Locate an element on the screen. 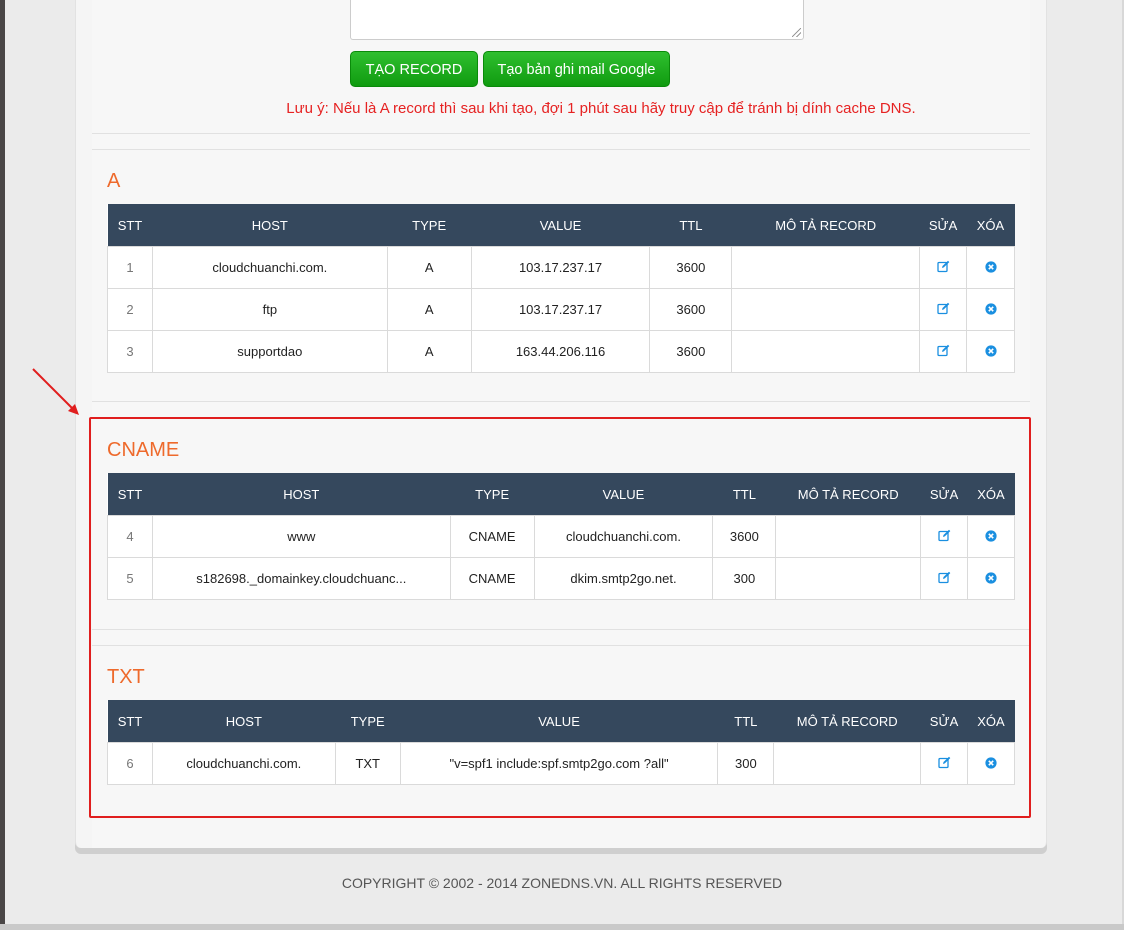 The image size is (1124, 930). col-stt: STT is located at coordinates (130, 225).